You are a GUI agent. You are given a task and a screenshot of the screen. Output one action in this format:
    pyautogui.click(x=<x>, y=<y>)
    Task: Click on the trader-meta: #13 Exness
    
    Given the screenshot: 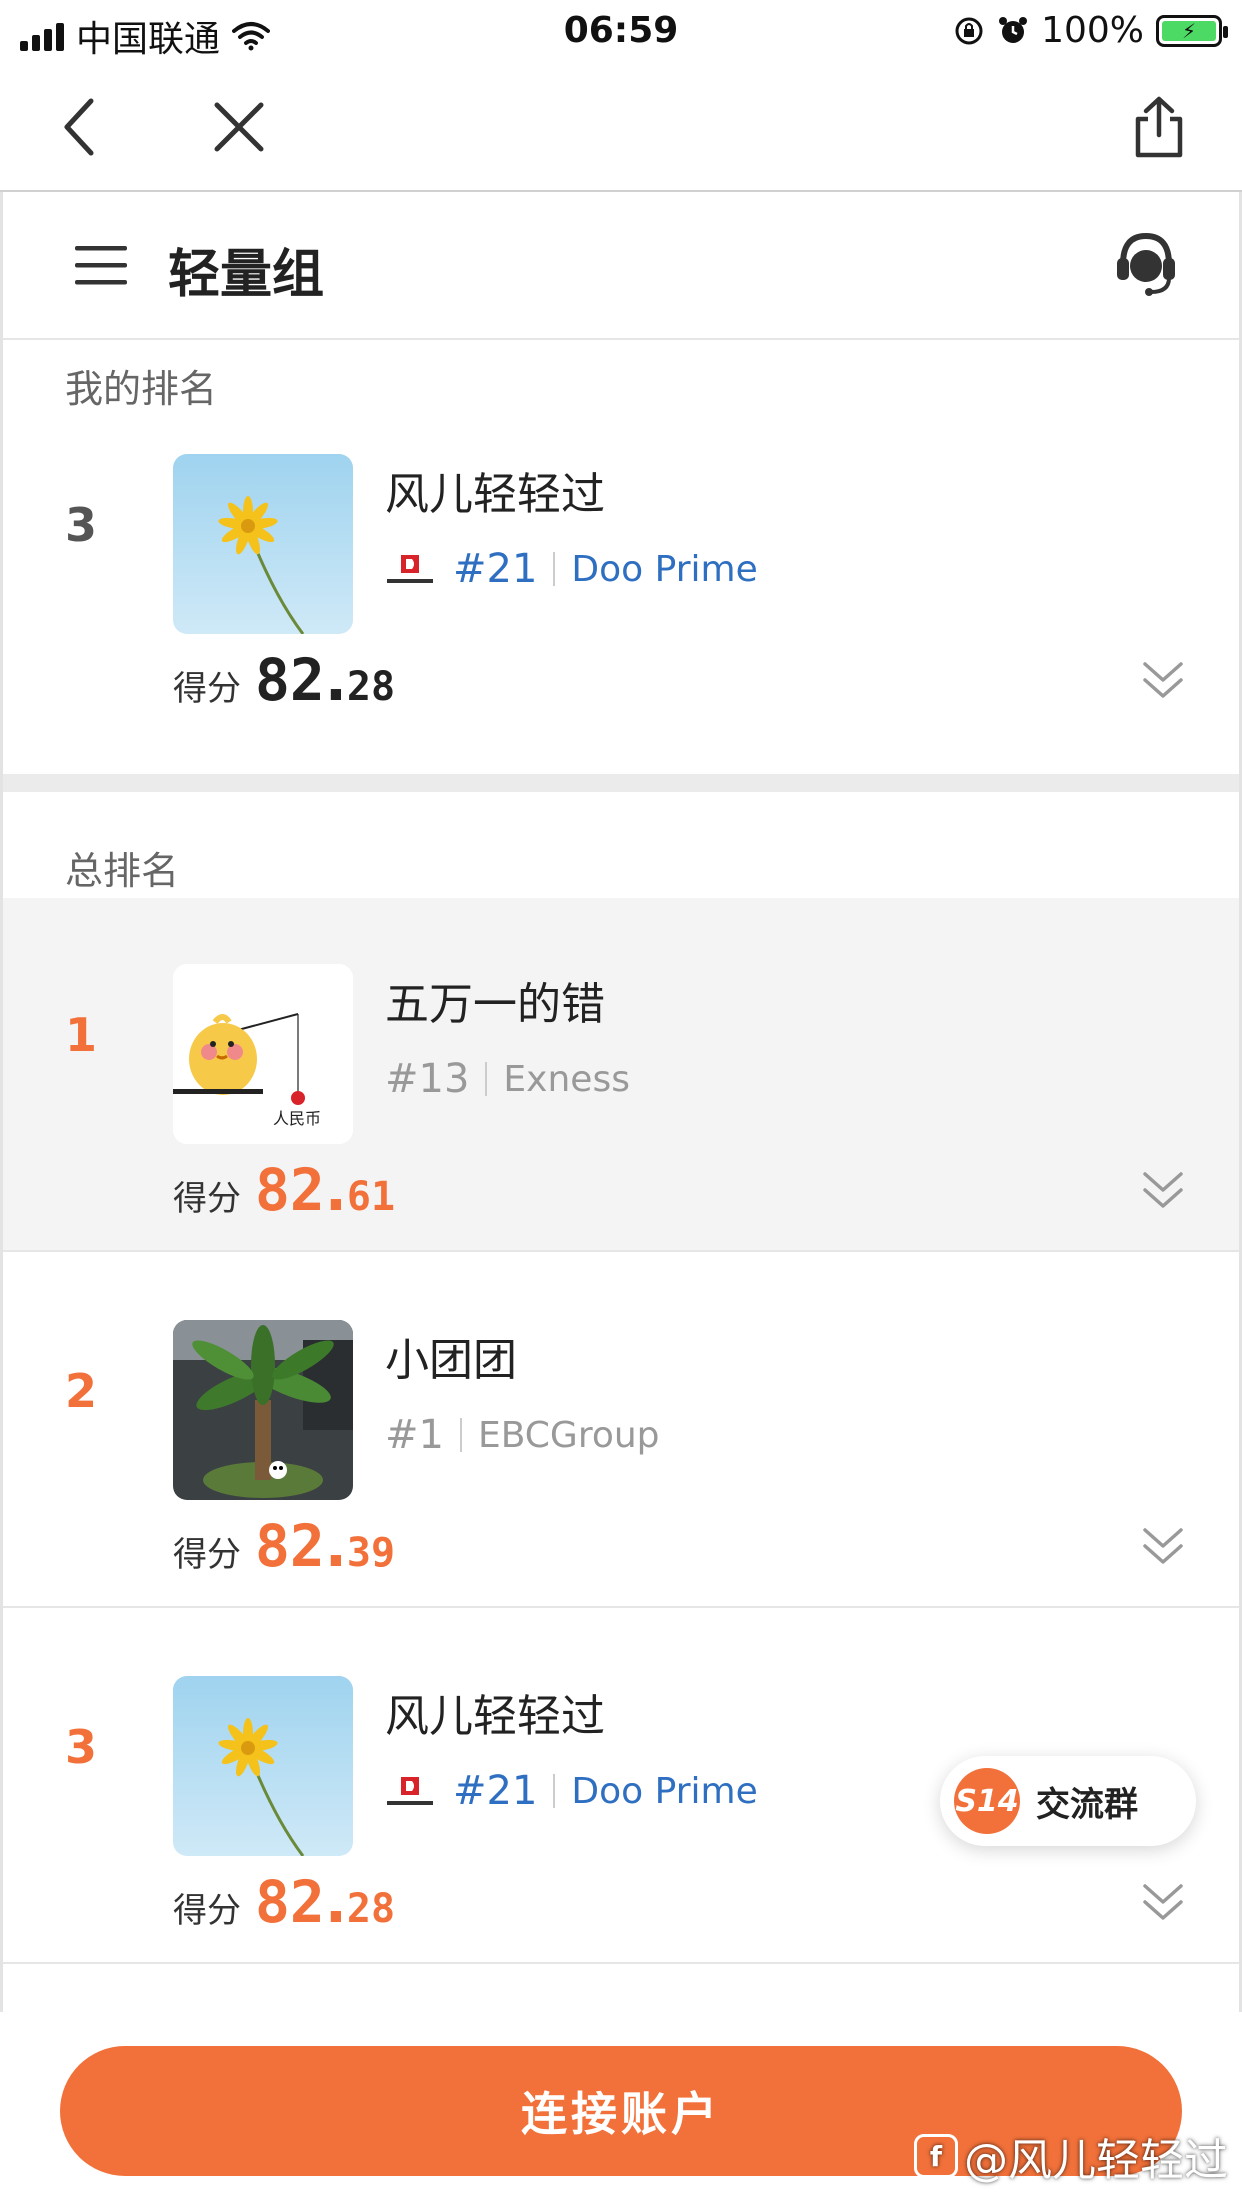 What is the action you would take?
    pyautogui.click(x=507, y=1079)
    